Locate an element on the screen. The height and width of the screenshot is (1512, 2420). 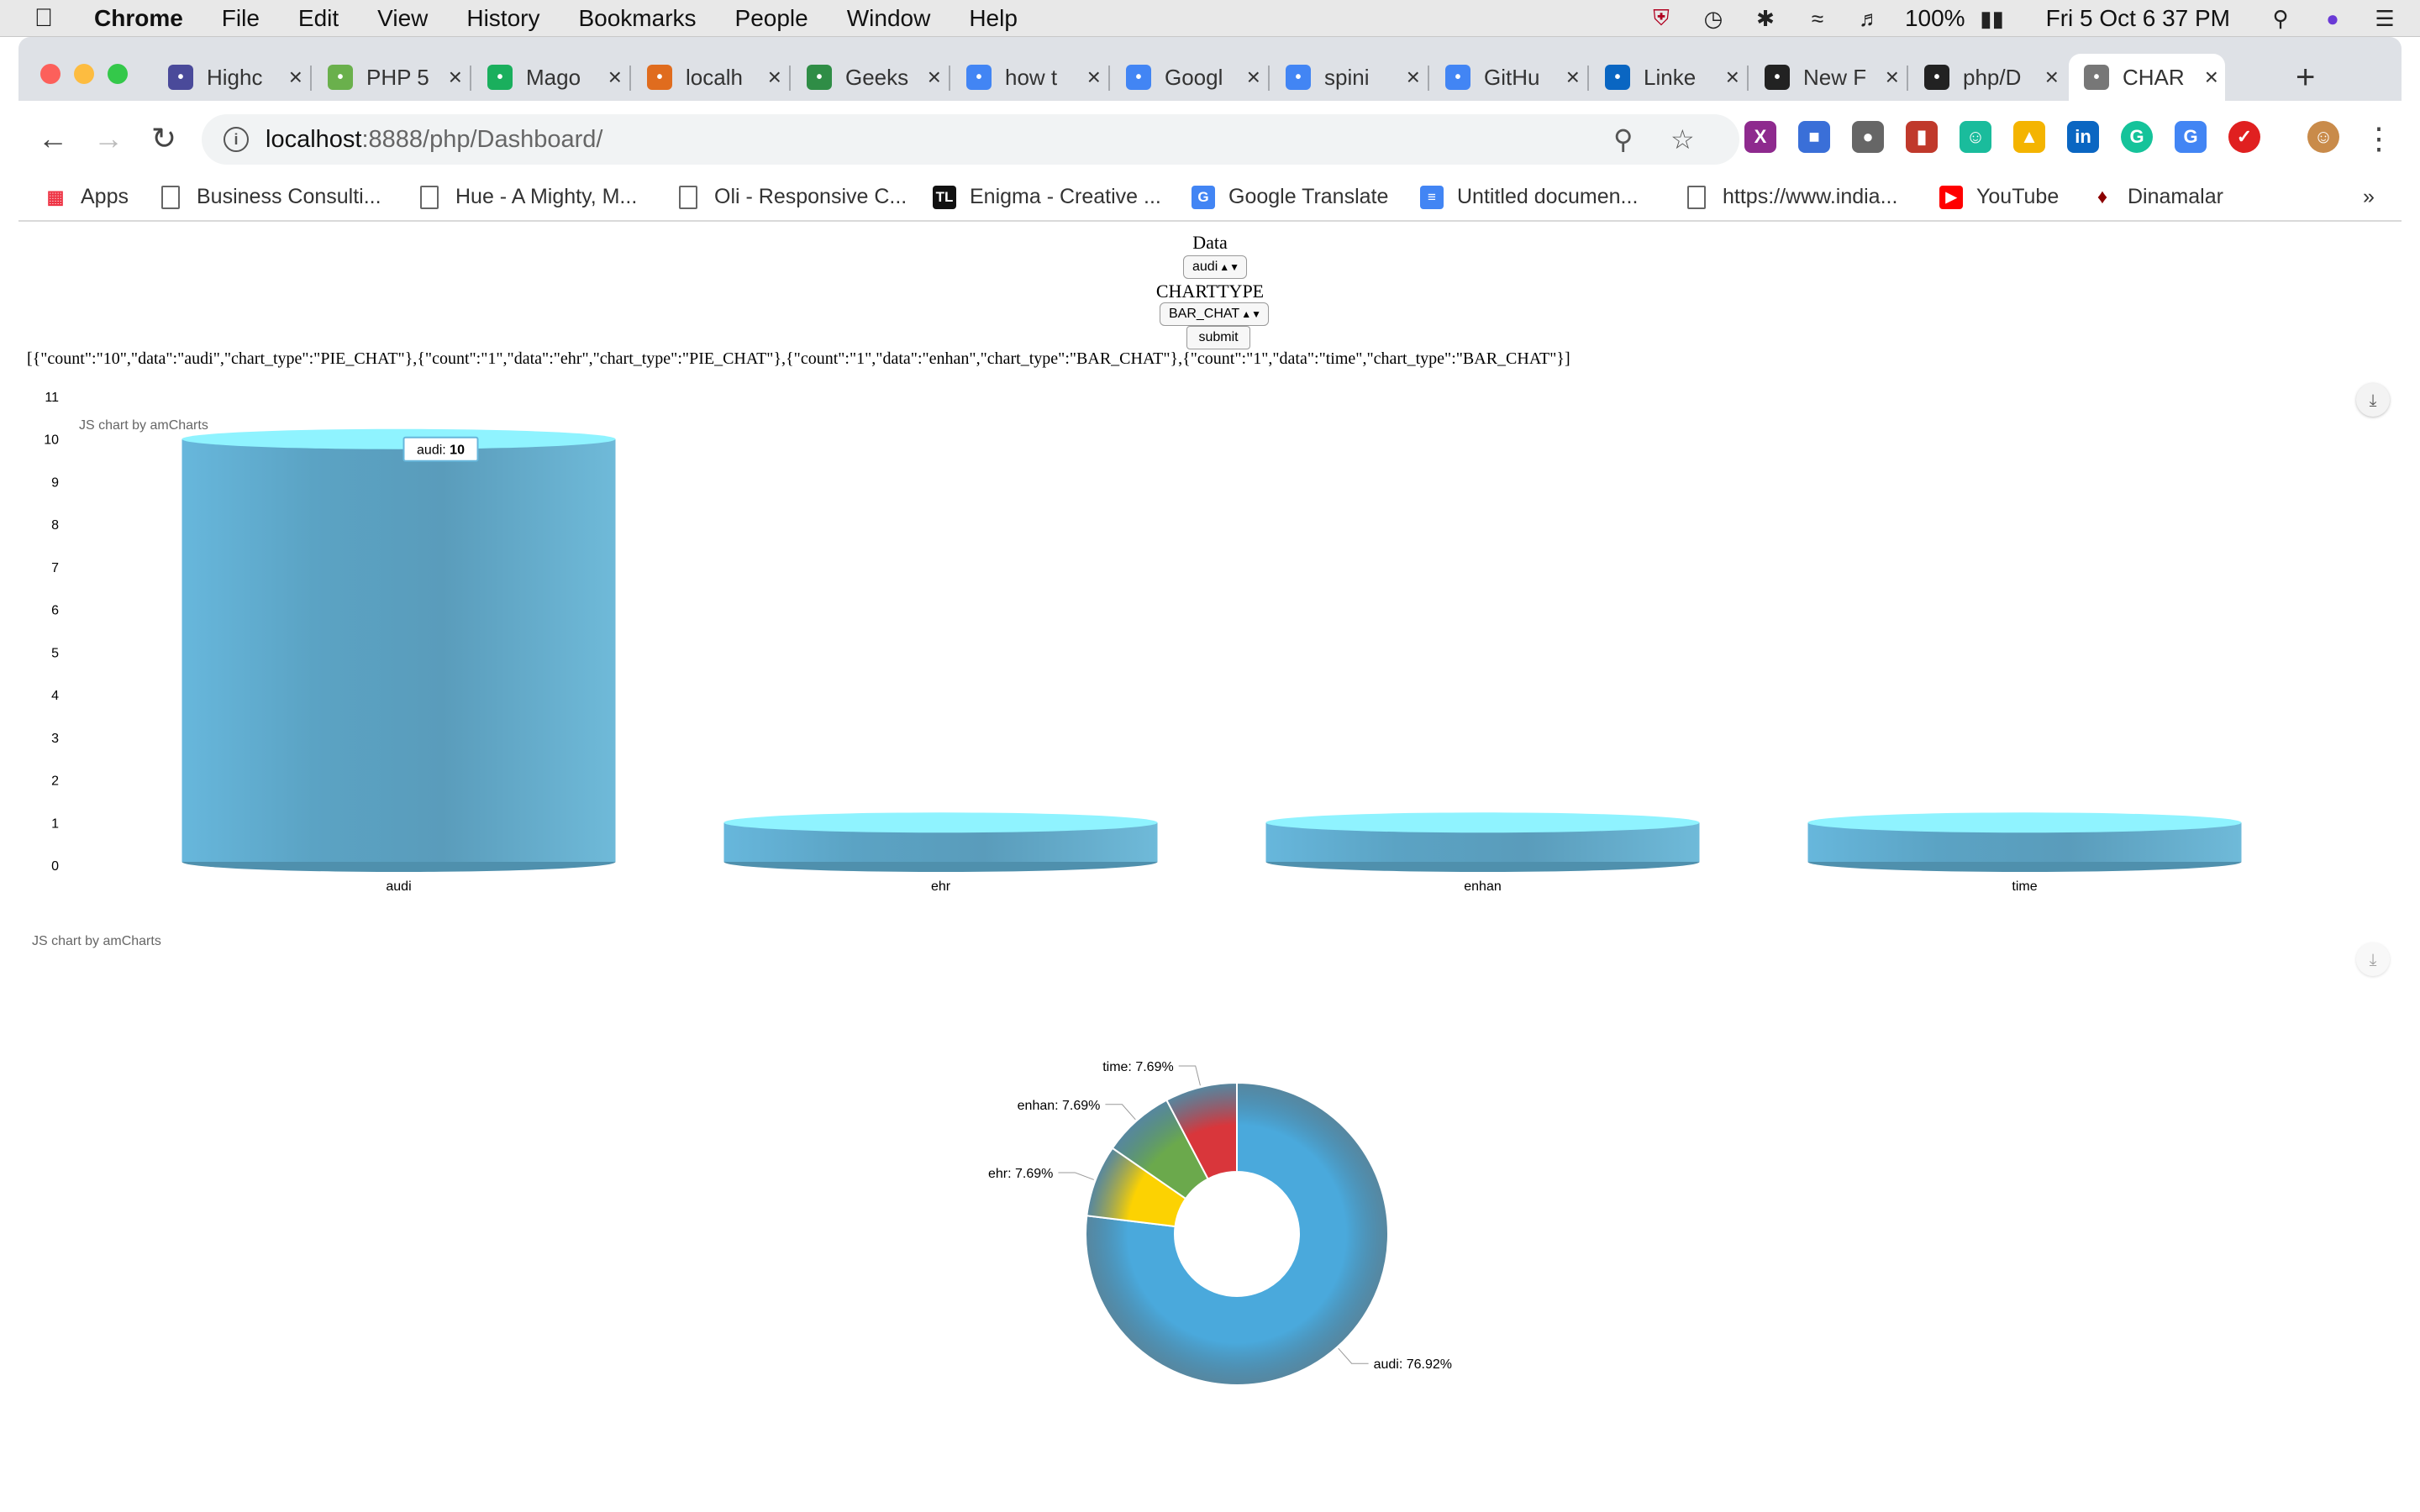
github-icon: • is located at coordinates (1778, 77).